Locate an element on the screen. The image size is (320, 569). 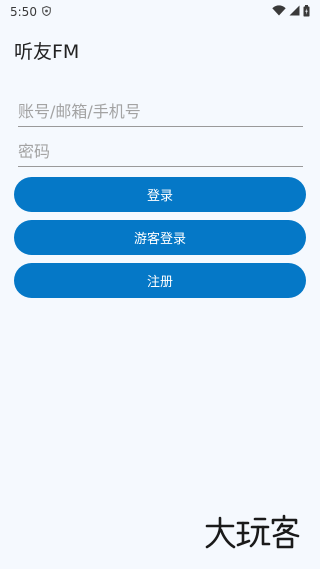
app-title: 听友FM is located at coordinates (47, 52).